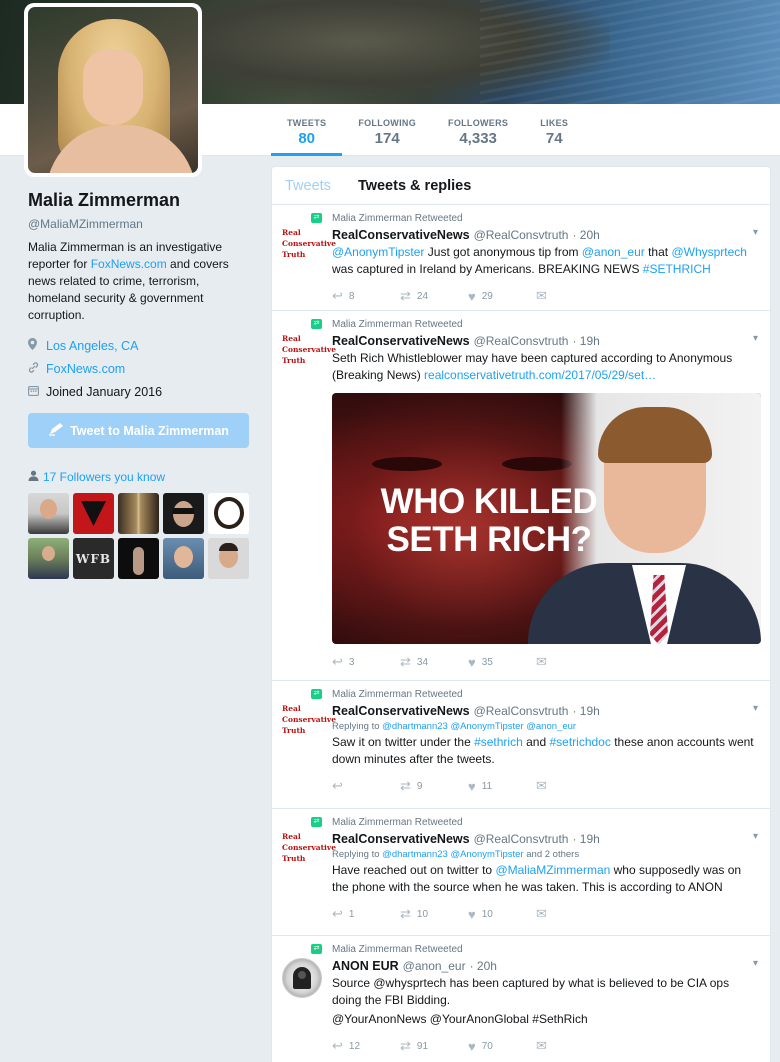  Describe the element at coordinates (366, 786) in the screenshot. I see `reply-button: ↩` at that location.